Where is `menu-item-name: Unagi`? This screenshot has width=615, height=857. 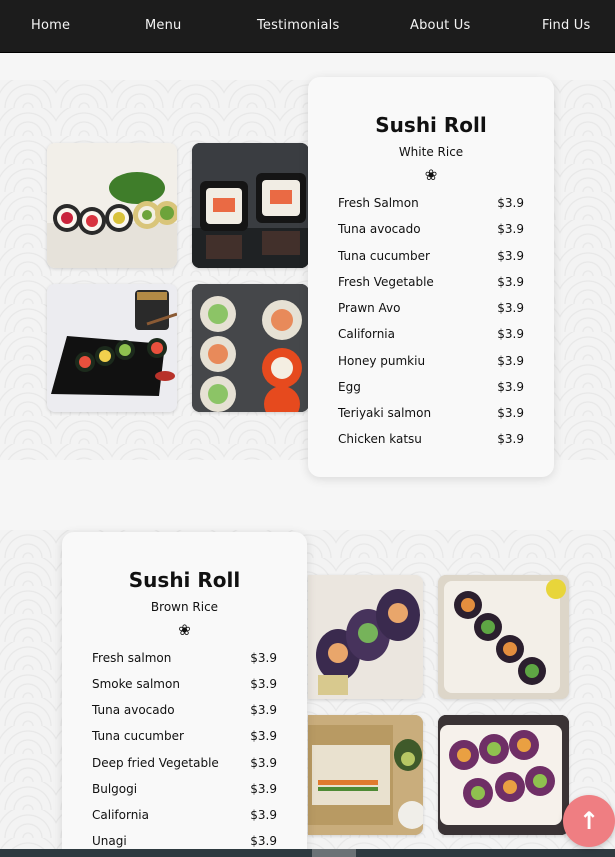 menu-item-name: Unagi is located at coordinates (109, 841).